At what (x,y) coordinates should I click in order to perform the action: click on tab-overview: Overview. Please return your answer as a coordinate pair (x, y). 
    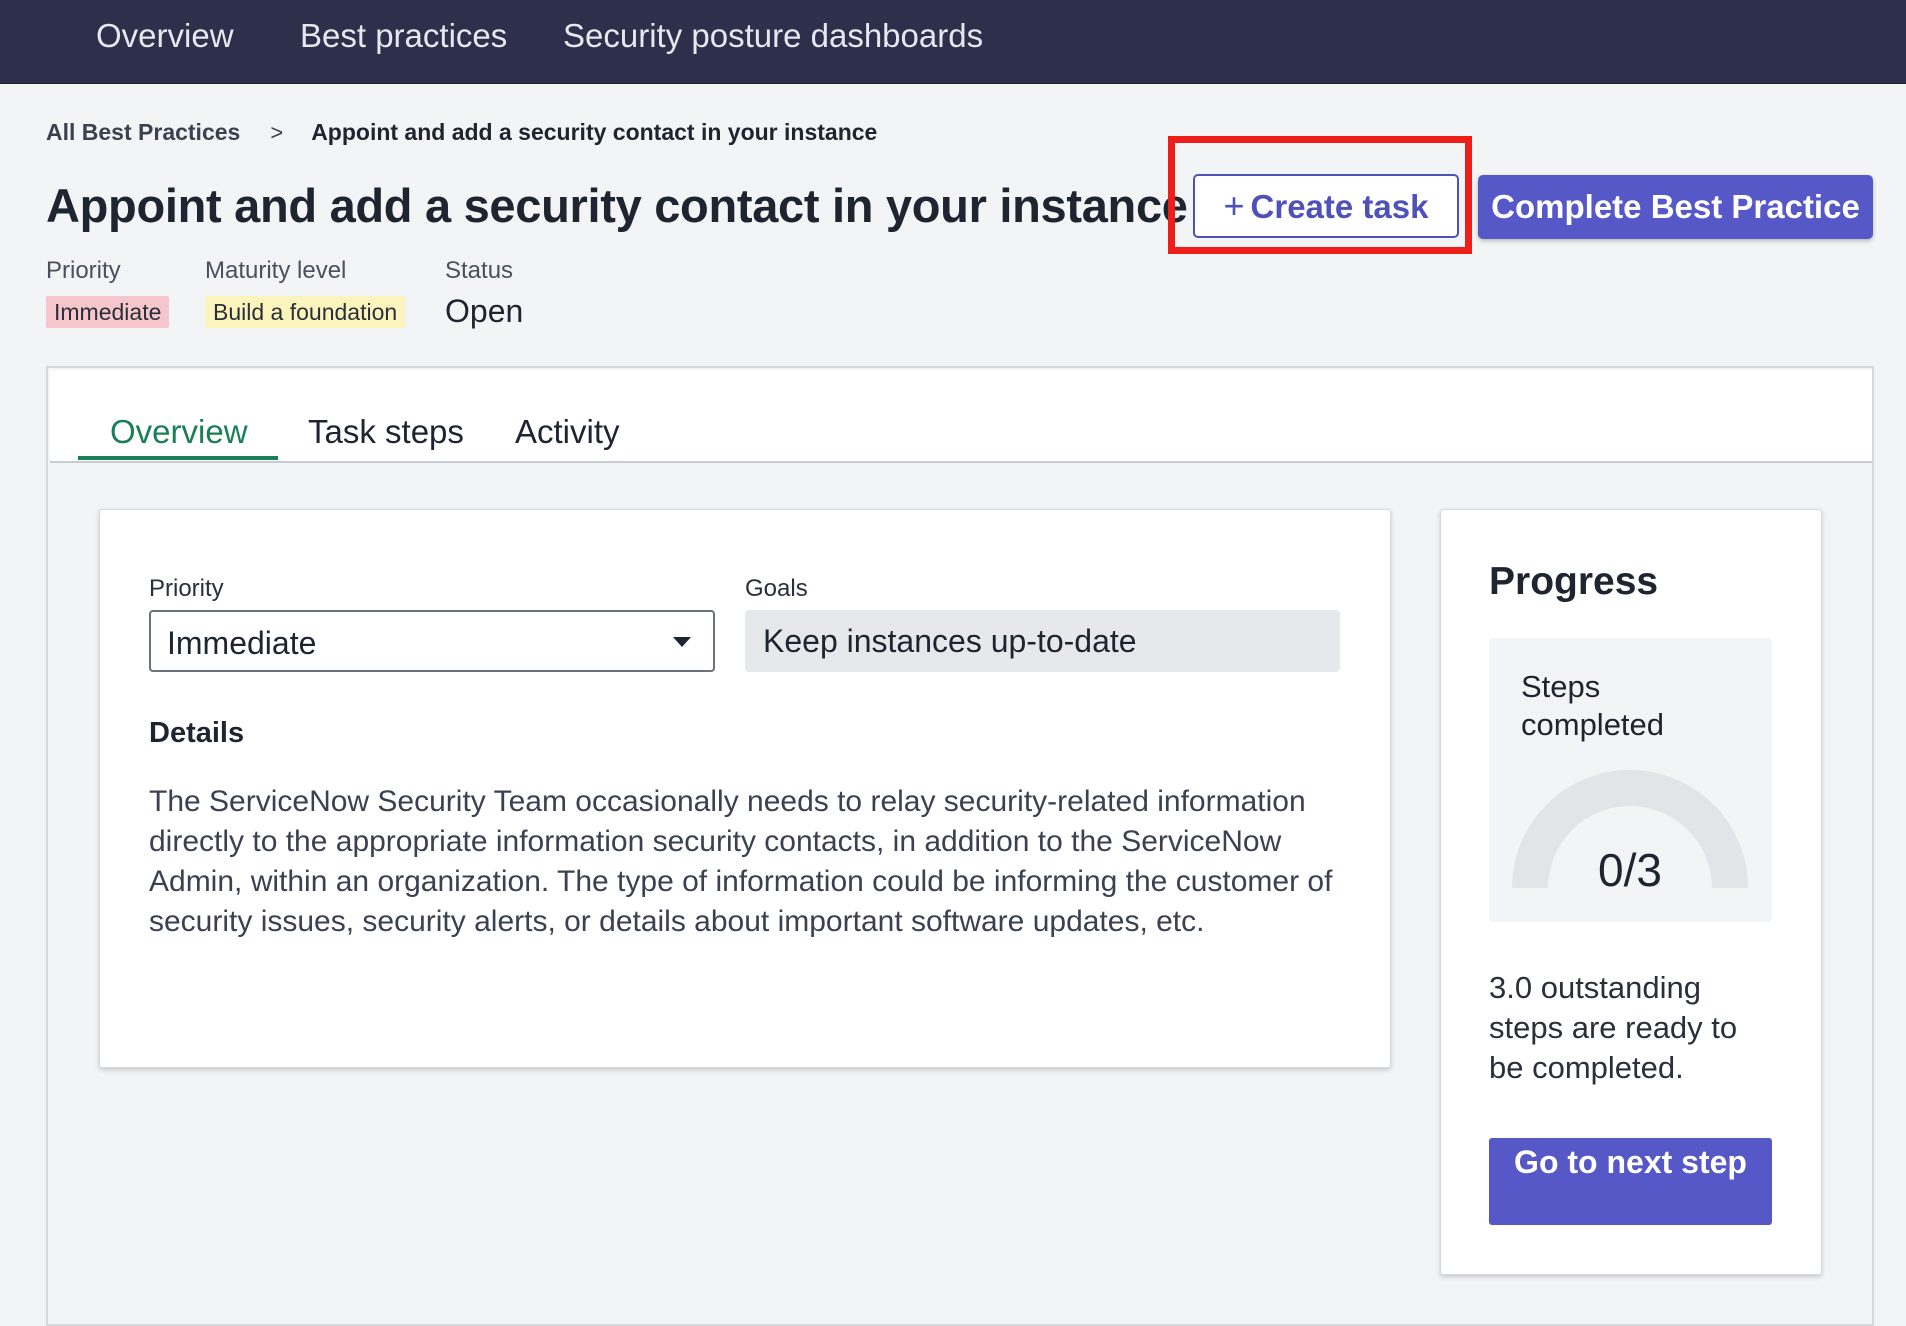
    Looking at the image, I should click on (179, 432).